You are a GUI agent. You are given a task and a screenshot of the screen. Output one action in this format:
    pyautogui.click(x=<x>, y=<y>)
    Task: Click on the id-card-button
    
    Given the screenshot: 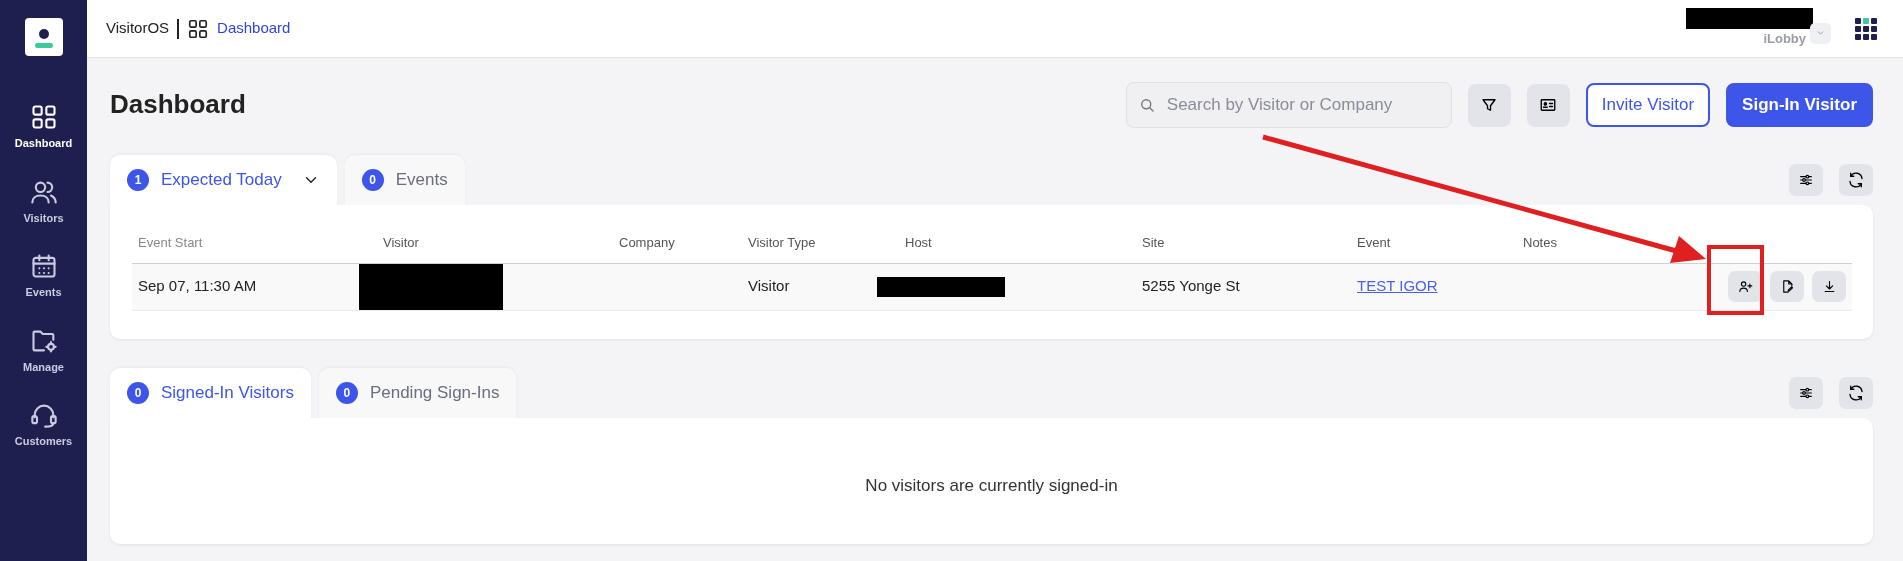 What is the action you would take?
    pyautogui.click(x=1548, y=105)
    